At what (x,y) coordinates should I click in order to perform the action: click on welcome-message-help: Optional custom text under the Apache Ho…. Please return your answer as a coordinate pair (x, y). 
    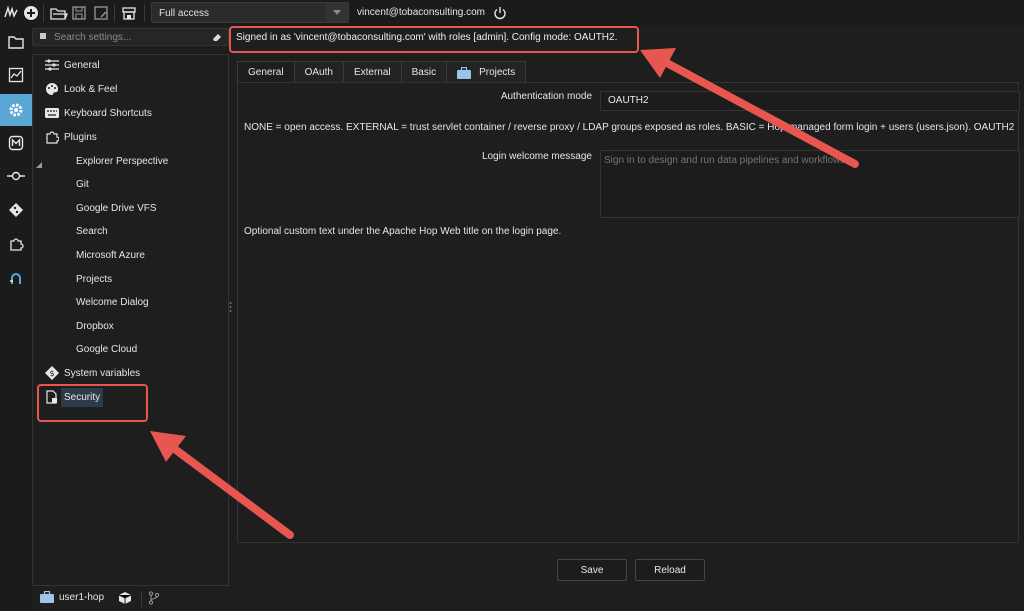
    Looking at the image, I should click on (403, 231).